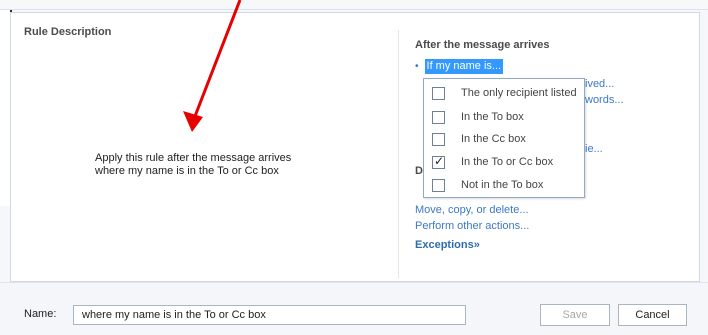 This screenshot has height=335, width=708. I want to click on after-message-arrives-title: After the message arrives, so click(482, 45).